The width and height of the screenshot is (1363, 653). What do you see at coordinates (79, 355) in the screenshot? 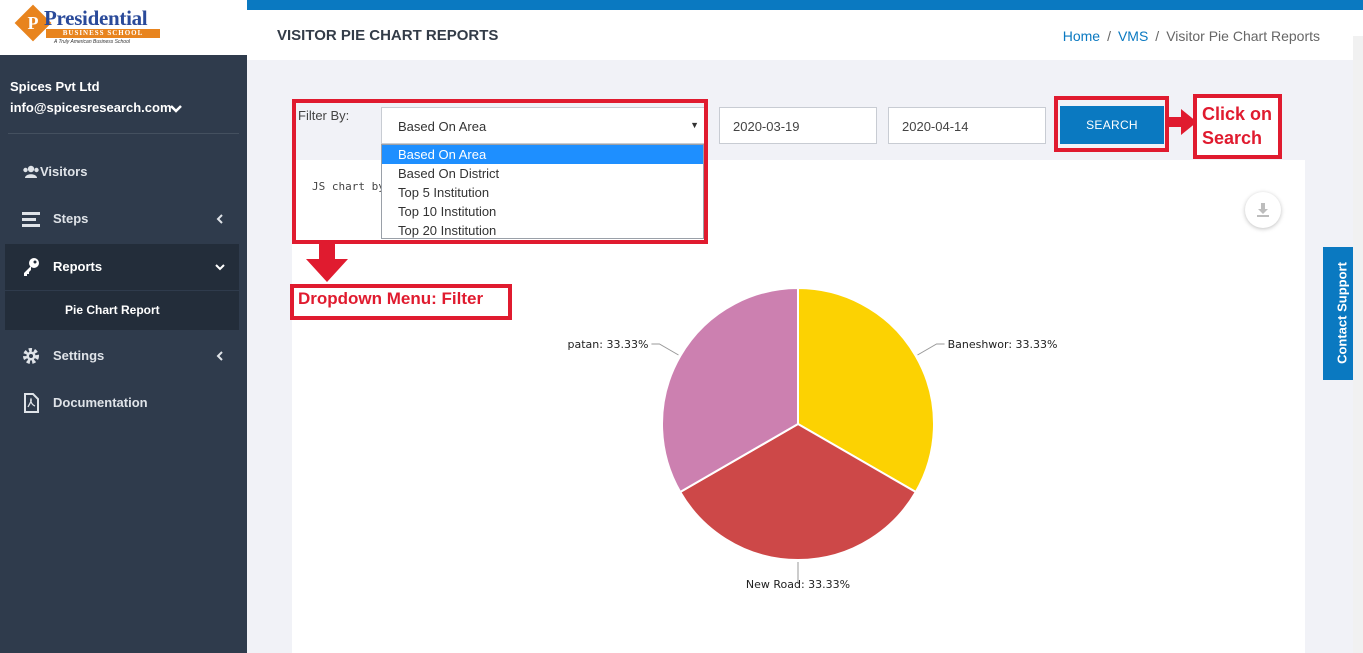
I see `sidebar-item-label: Settings` at bounding box center [79, 355].